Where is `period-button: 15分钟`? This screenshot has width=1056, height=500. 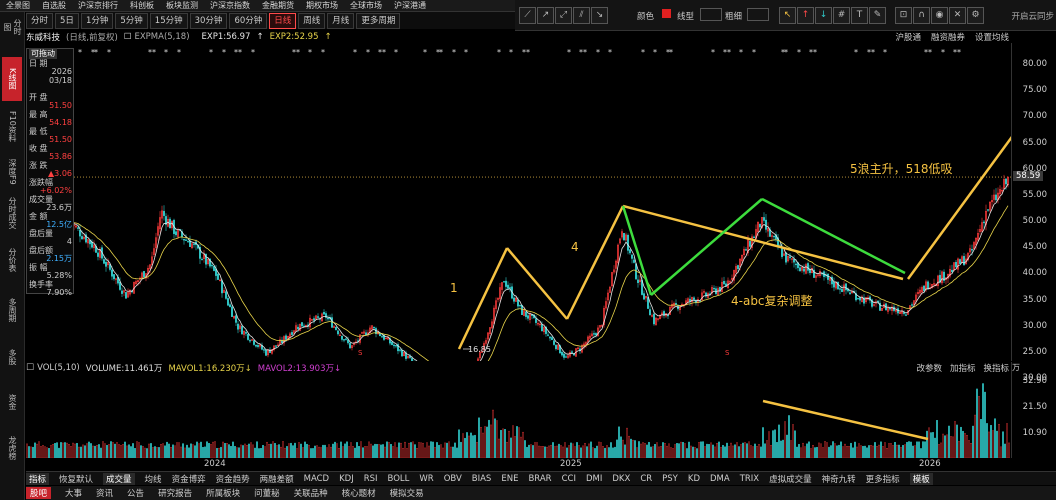 period-button: 15分钟 is located at coordinates (168, 20).